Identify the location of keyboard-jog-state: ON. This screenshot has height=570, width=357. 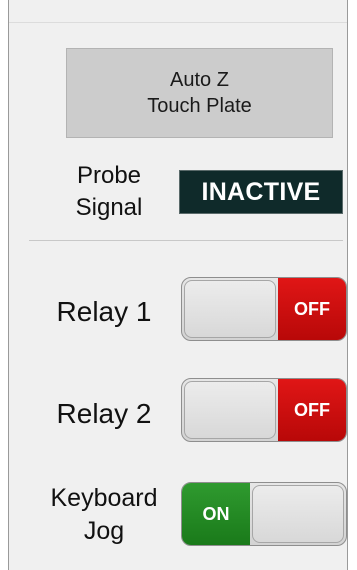
(216, 514).